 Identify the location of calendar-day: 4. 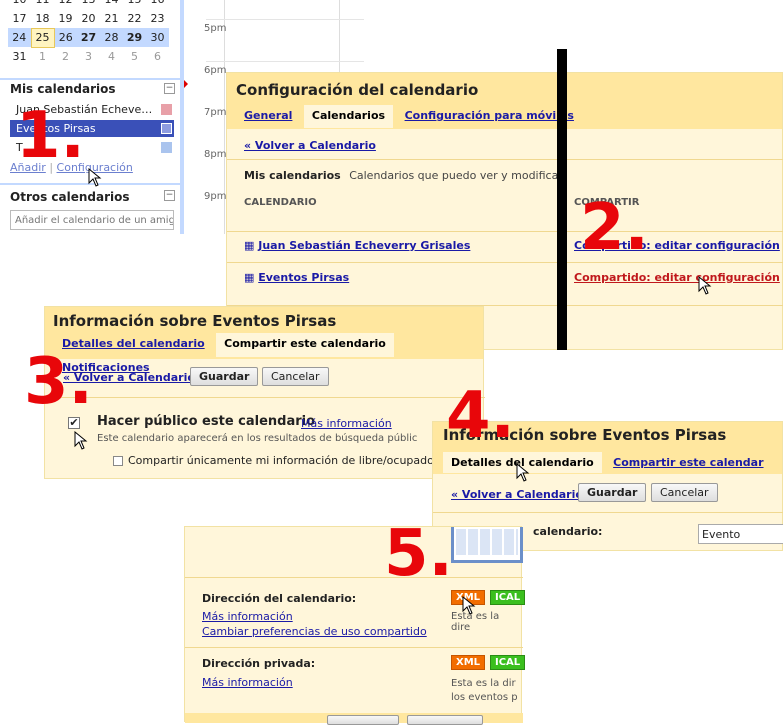
(111, 56).